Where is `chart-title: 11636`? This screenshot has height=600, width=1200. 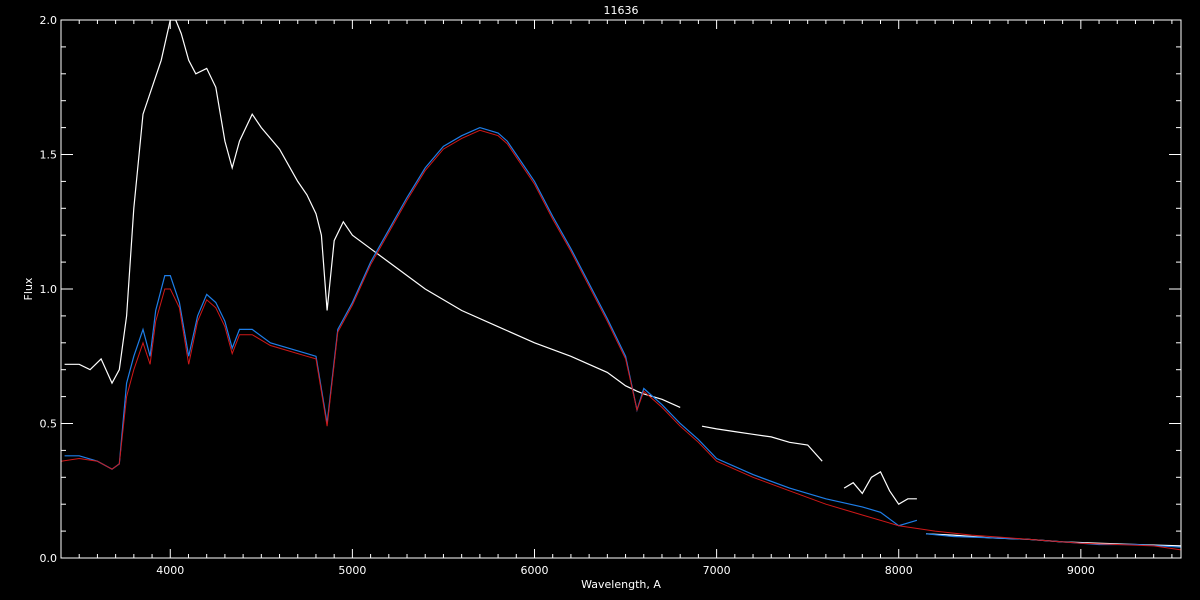 chart-title: 11636 is located at coordinates (621, 10).